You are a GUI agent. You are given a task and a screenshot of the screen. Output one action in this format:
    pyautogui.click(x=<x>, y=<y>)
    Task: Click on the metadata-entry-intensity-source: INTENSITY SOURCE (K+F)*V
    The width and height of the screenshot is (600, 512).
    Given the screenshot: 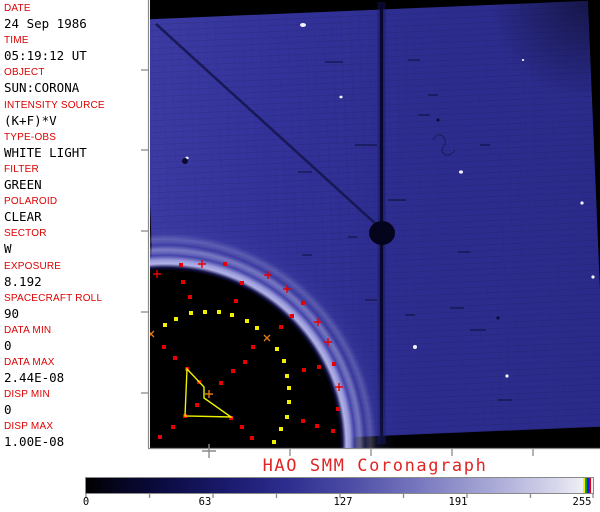 What is the action you would take?
    pyautogui.click(x=74, y=116)
    